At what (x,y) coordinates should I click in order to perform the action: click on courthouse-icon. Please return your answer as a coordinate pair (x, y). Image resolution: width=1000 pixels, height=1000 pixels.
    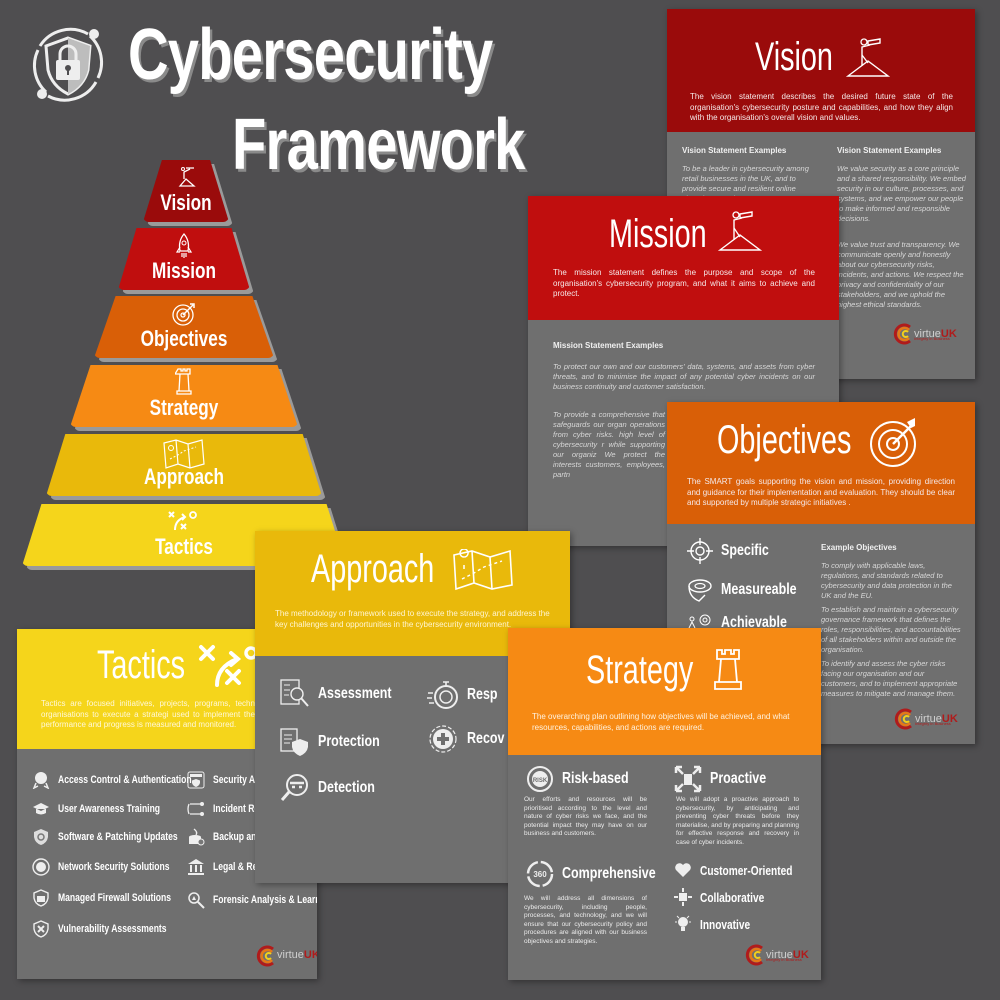
    Looking at the image, I should click on (196, 867).